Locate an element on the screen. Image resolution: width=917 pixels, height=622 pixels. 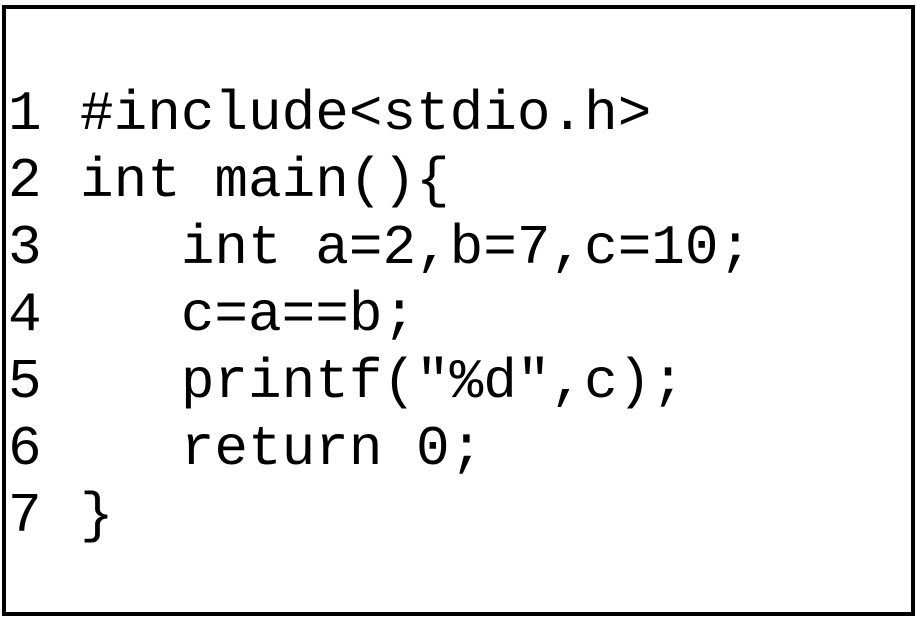
line-number: 6 is located at coordinates (25, 449).